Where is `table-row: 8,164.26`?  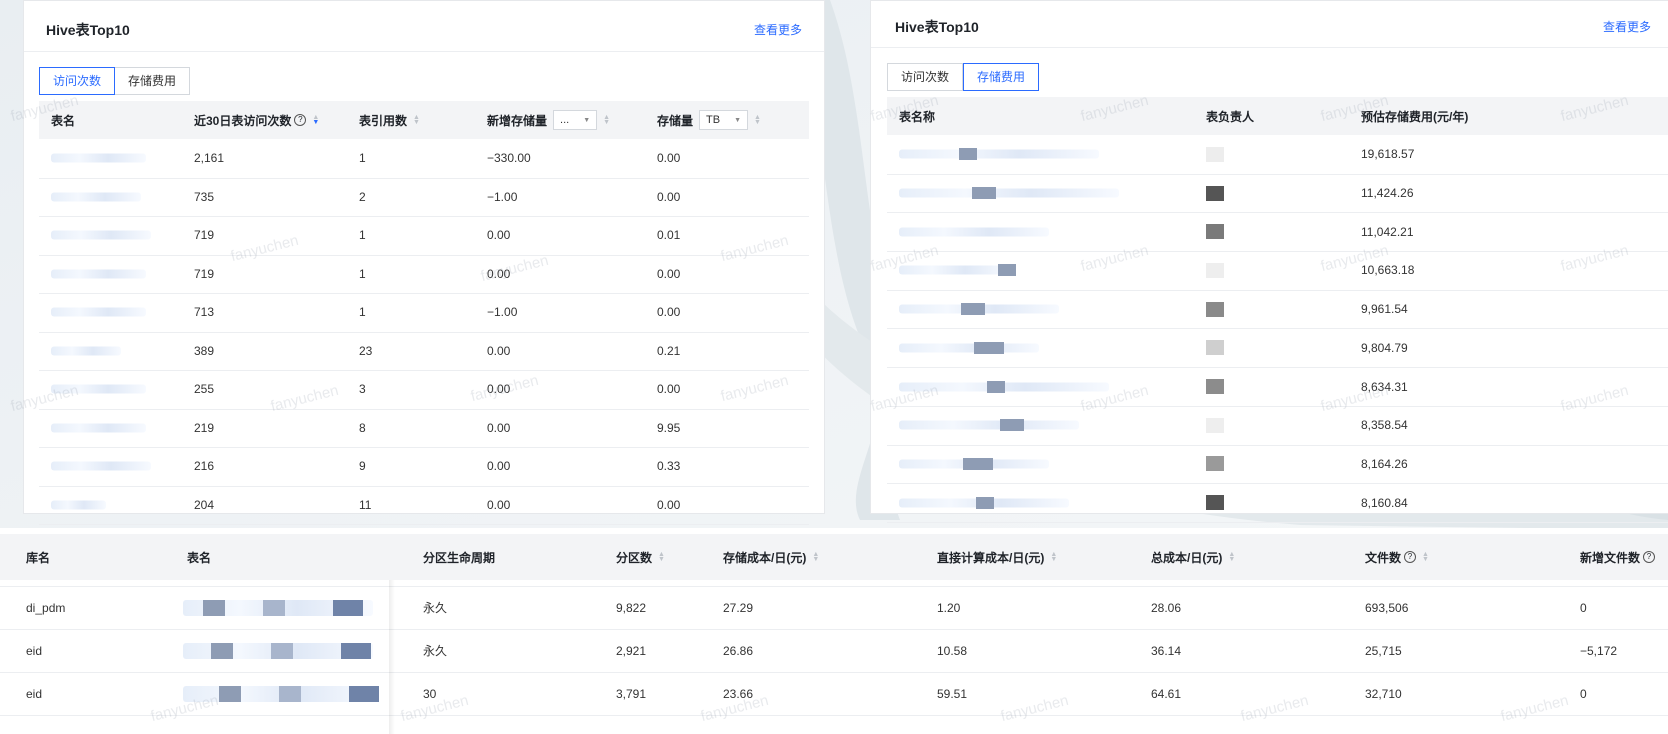 table-row: 8,164.26 is located at coordinates (1277, 465).